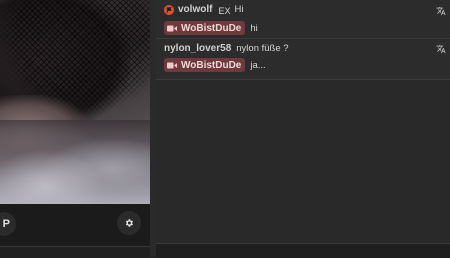  Describe the element at coordinates (303, 250) in the screenshot. I see `chat-footer` at that location.